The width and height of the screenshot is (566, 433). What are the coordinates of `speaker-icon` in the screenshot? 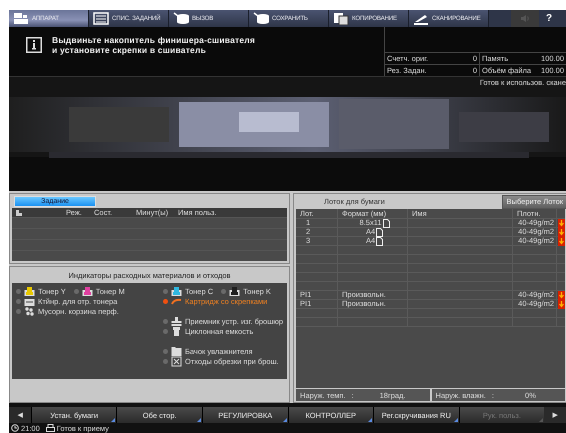 It's located at (525, 18).